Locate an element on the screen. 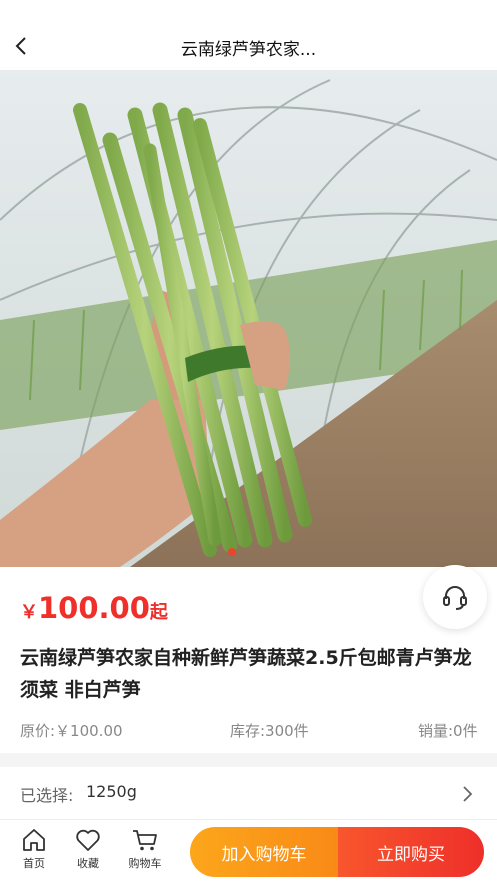 The height and width of the screenshot is (883, 497). nav-favorite: 收藏 is located at coordinates (88, 849).